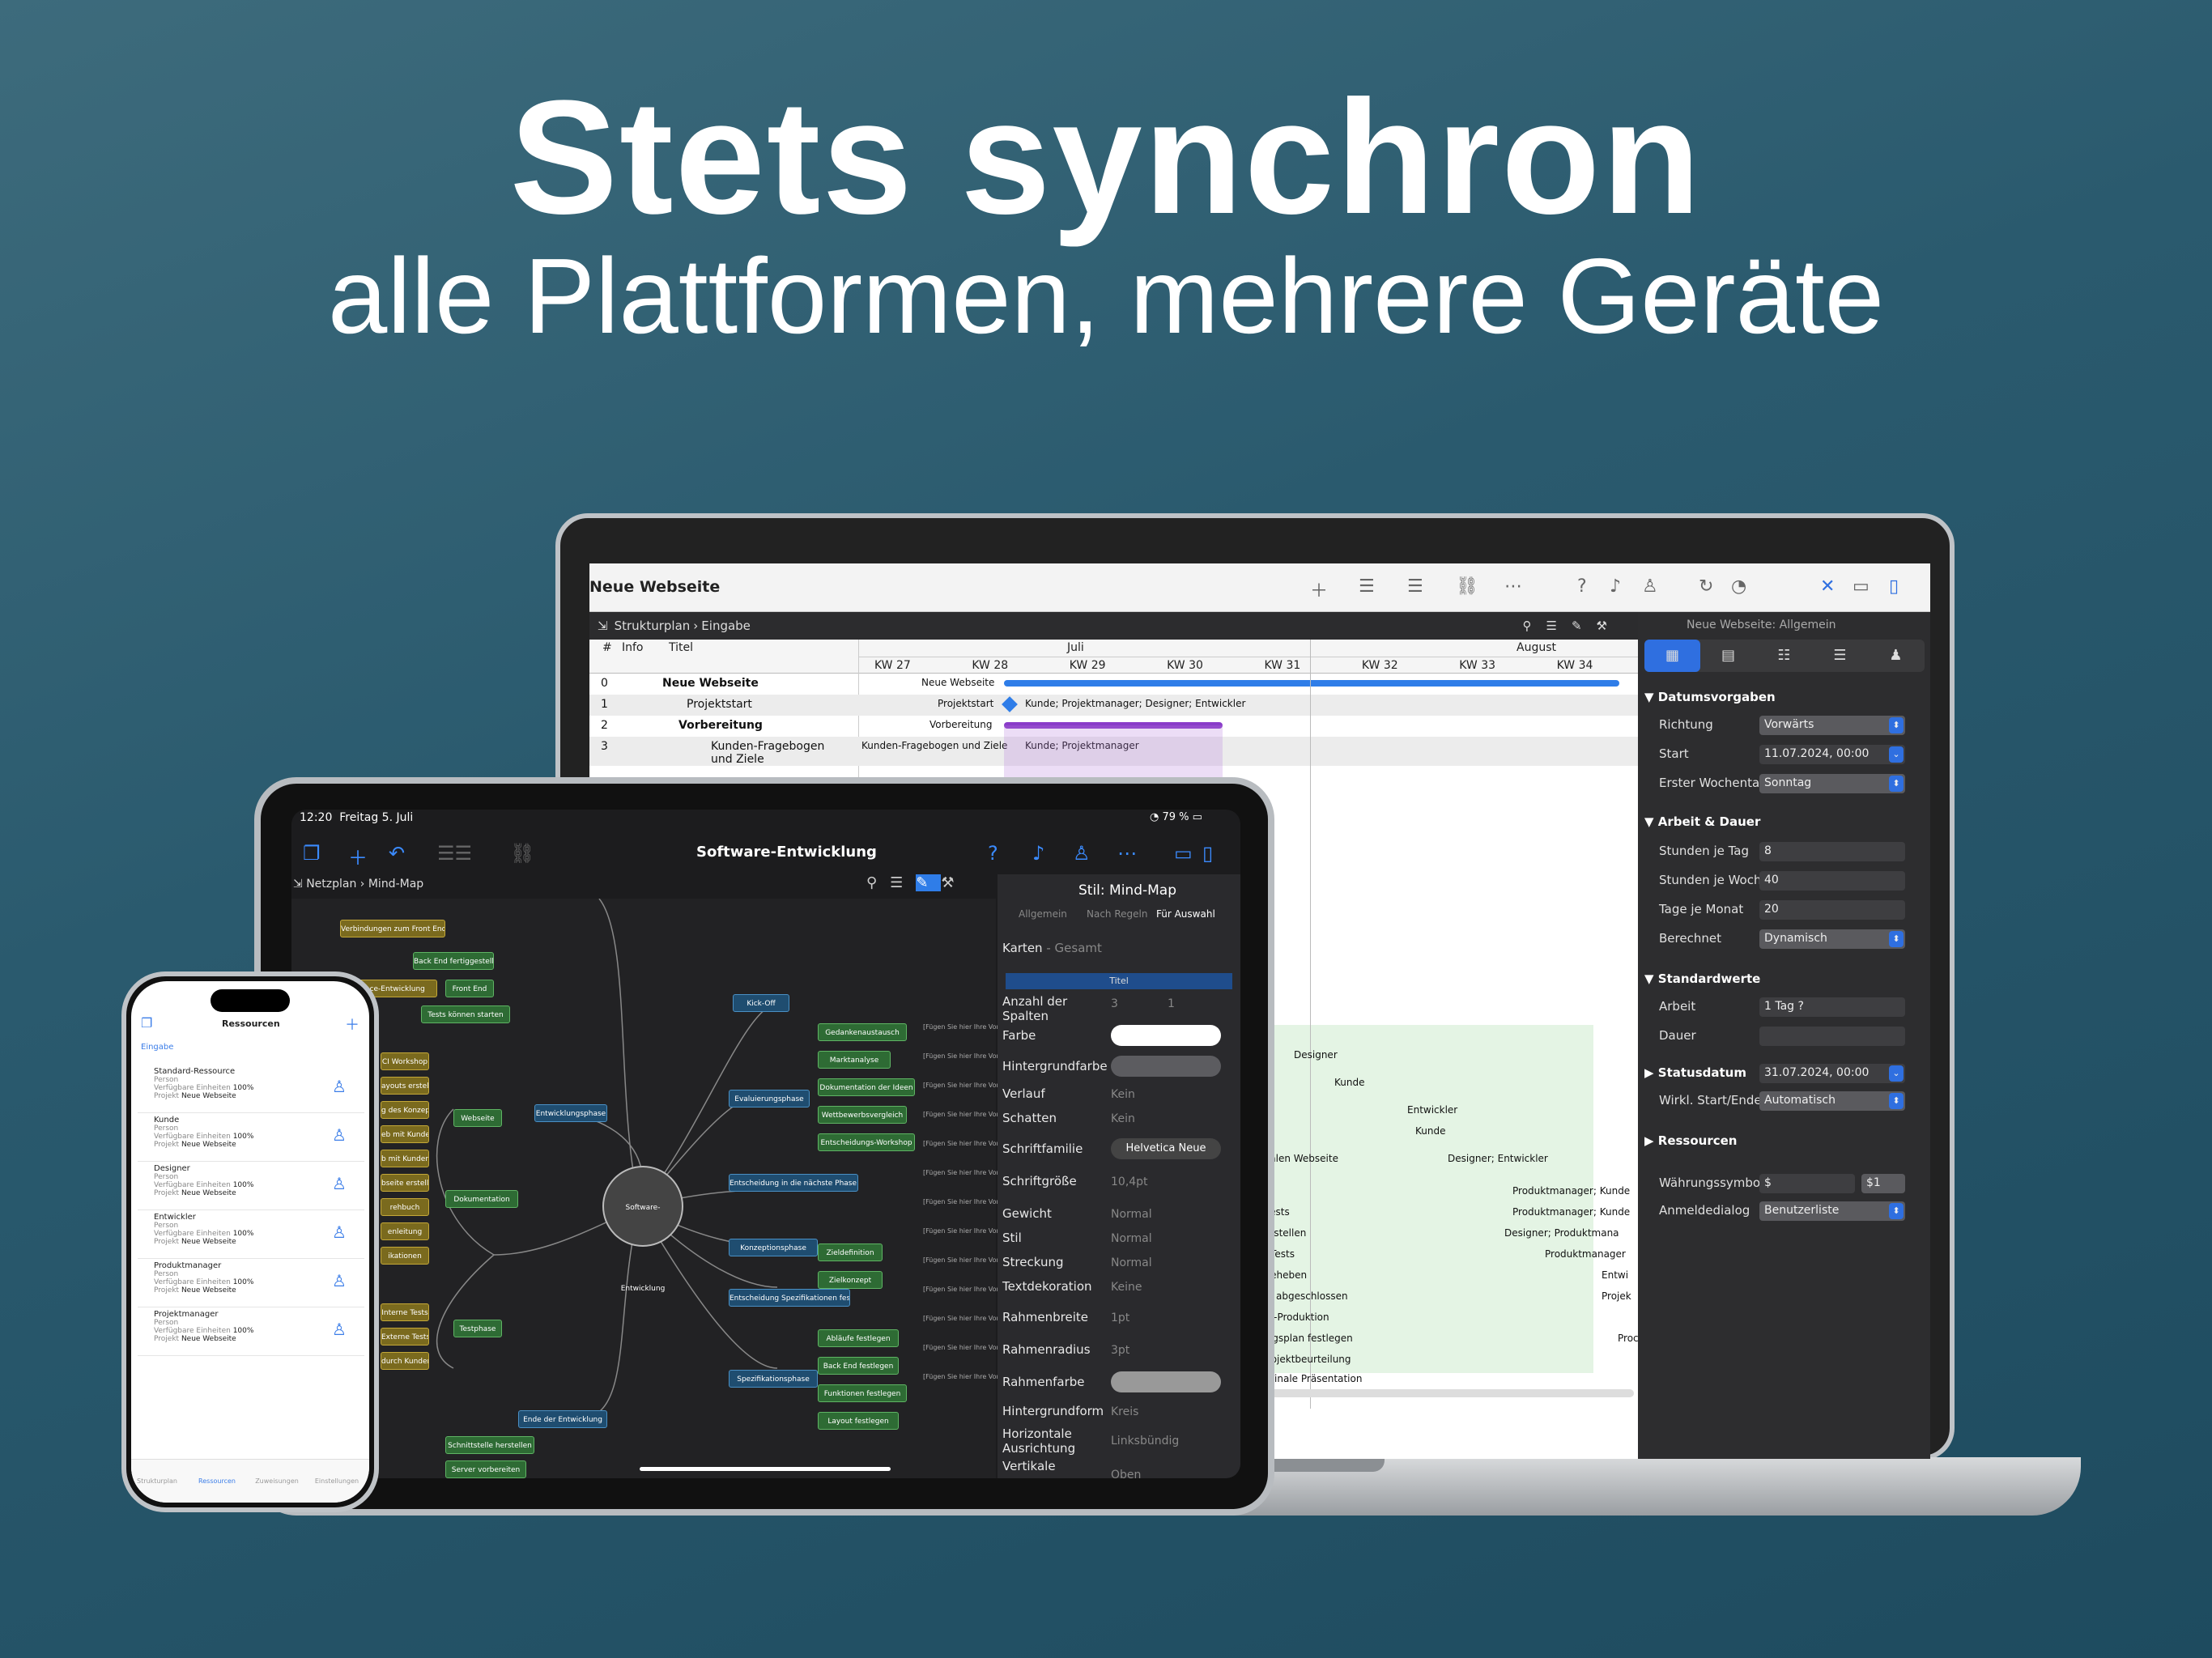 The height and width of the screenshot is (1658, 2212). I want to click on dauer-field, so click(1832, 1036).